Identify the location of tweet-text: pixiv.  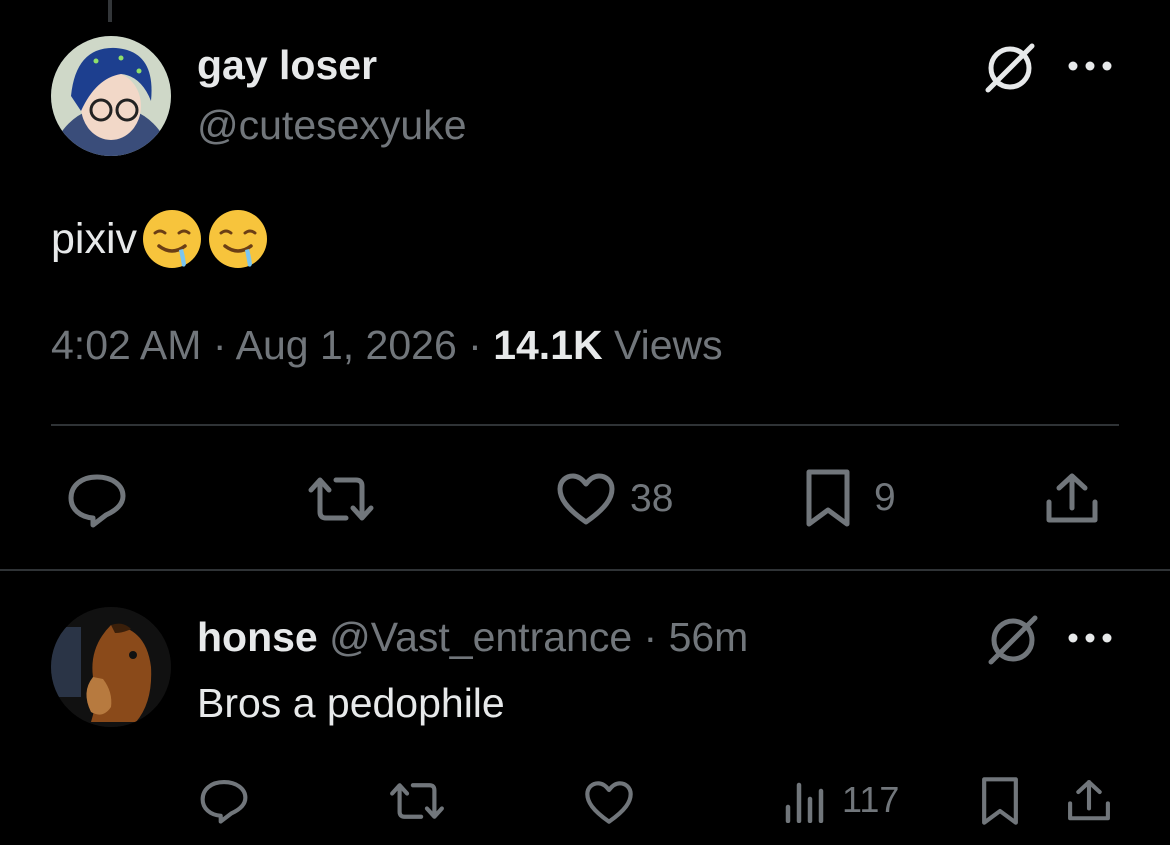
(160, 239).